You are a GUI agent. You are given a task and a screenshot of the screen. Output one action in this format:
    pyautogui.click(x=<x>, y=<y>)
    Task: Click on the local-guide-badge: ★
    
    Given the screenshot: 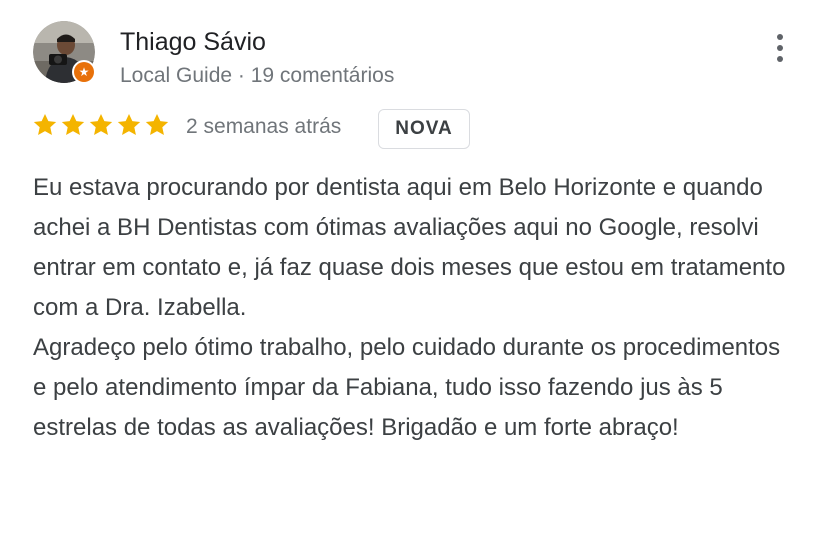 What is the action you would take?
    pyautogui.click(x=84, y=72)
    